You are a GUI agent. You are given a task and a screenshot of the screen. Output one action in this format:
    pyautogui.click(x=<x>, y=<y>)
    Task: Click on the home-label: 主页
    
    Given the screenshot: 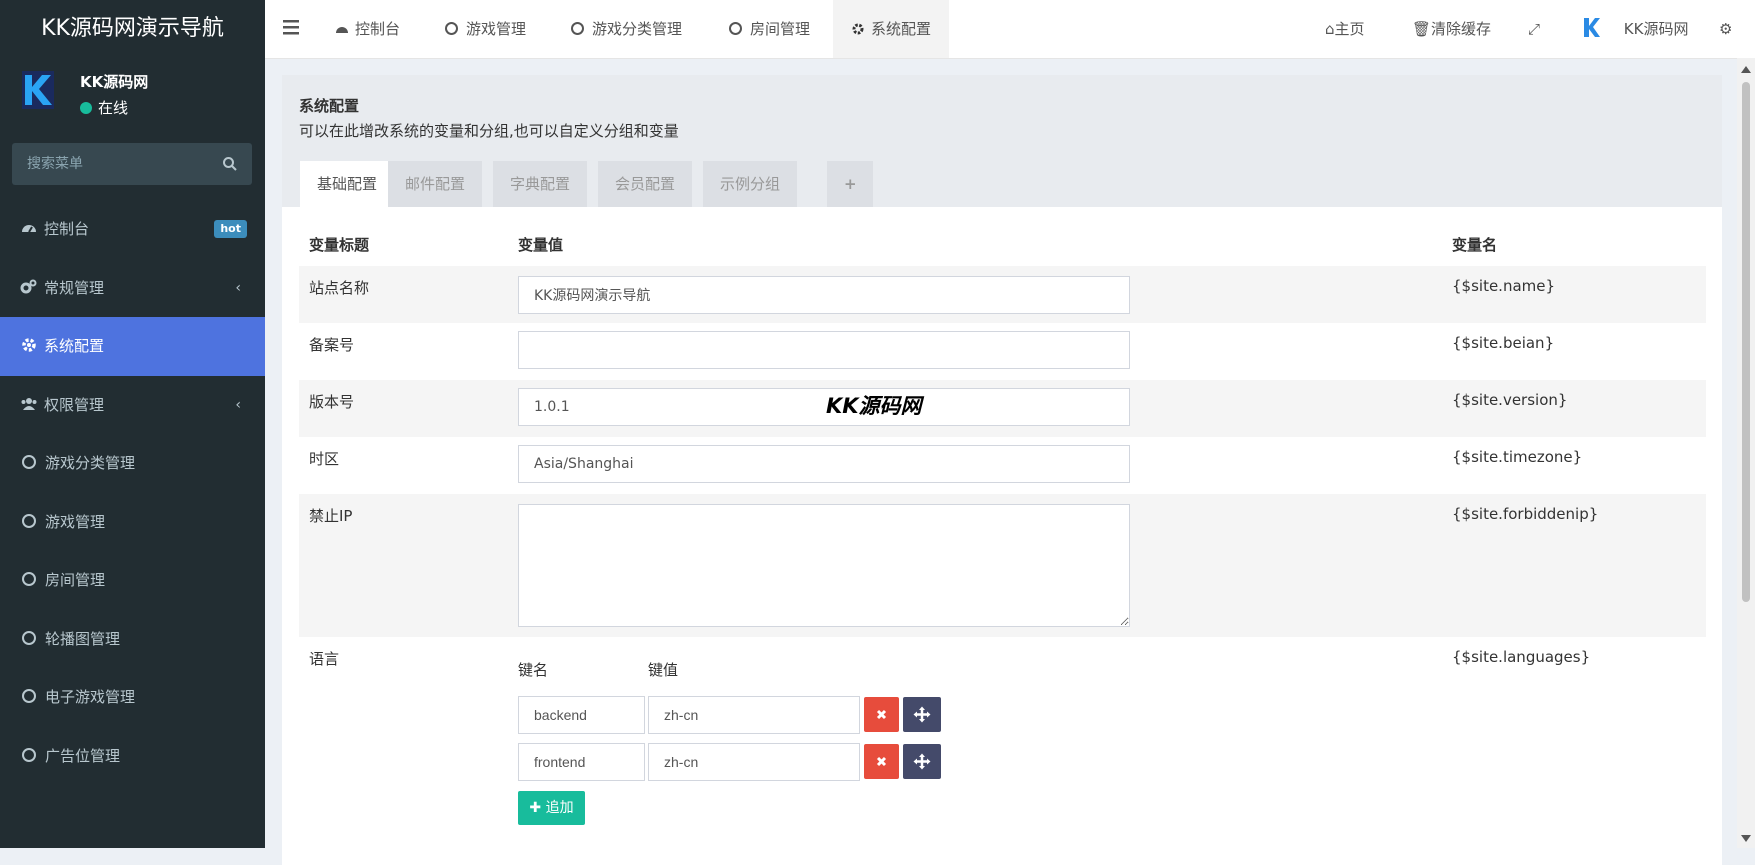 What is the action you would take?
    pyautogui.click(x=1349, y=29)
    